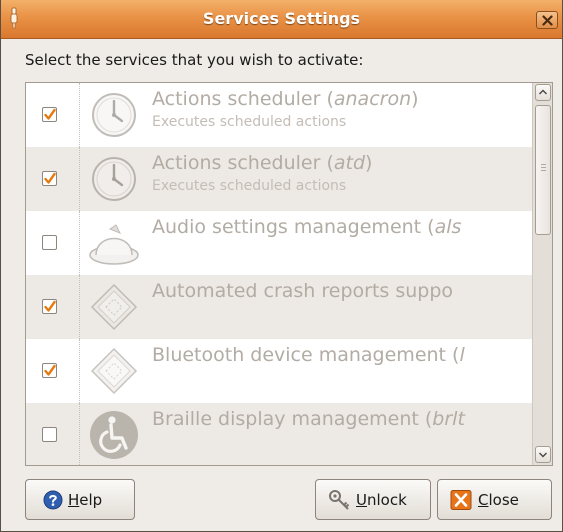 This screenshot has height=532, width=563. I want to click on service-name: Automated crash reports suppo, so click(303, 291).